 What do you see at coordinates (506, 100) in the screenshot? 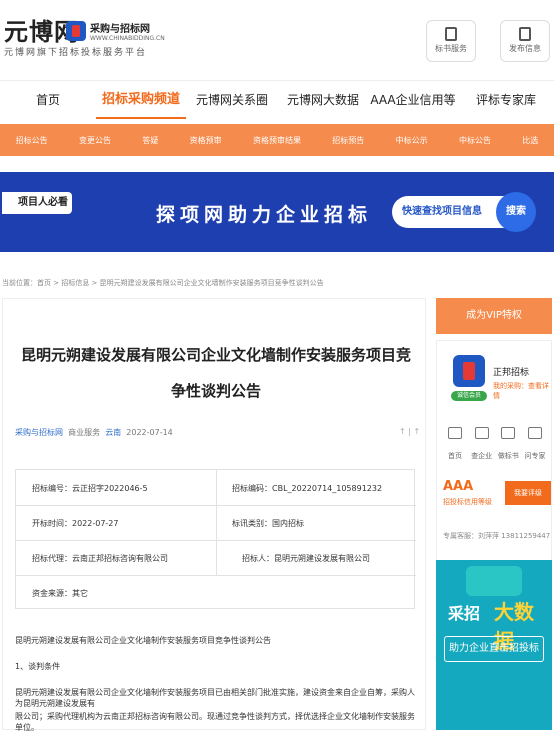
I see `nav-expert-library: 评标专家库` at bounding box center [506, 100].